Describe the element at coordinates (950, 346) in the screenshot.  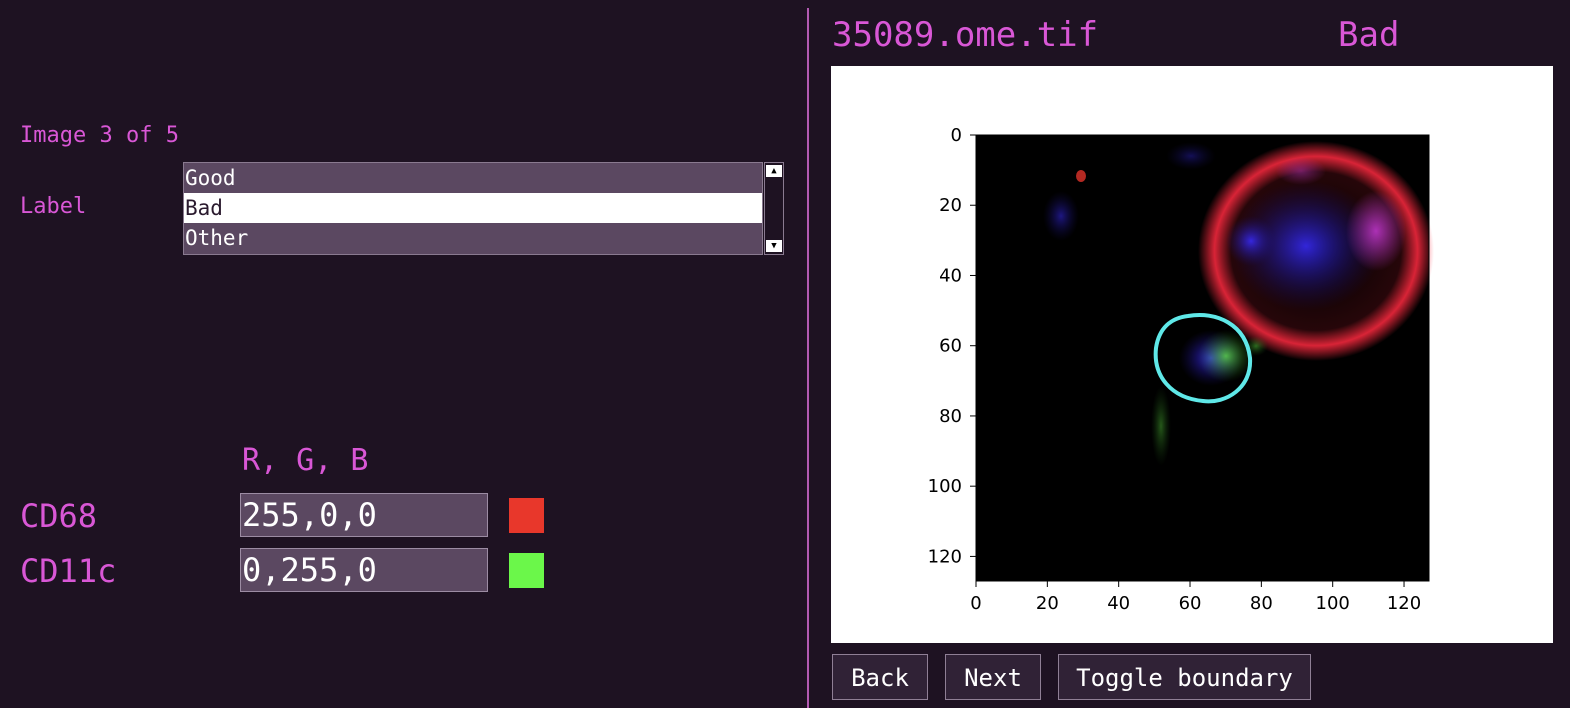
I see `y-tick-label: 60` at that location.